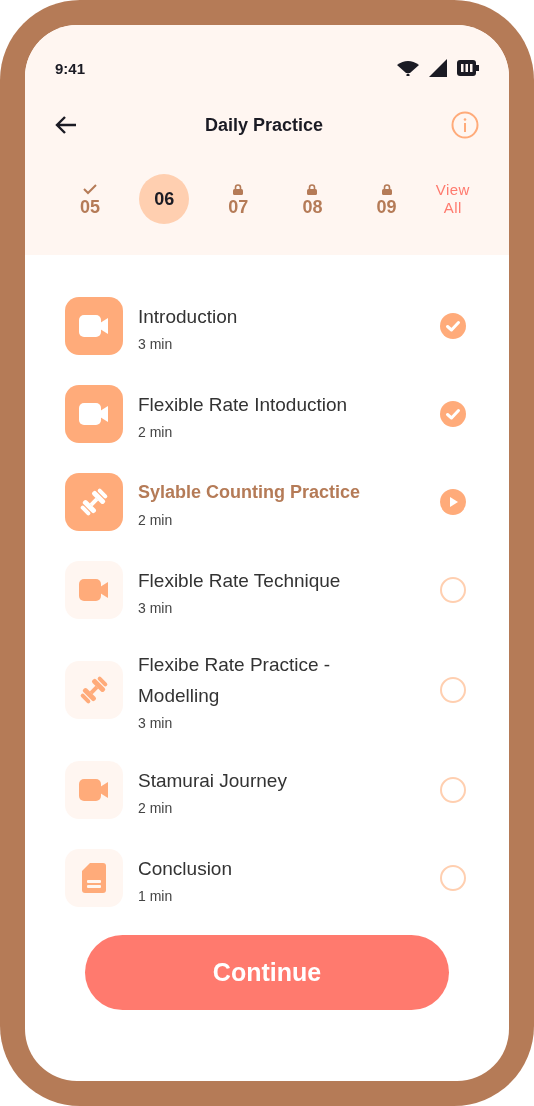  Describe the element at coordinates (156, 895) in the screenshot. I see `lesson-duration: 1 min` at that location.